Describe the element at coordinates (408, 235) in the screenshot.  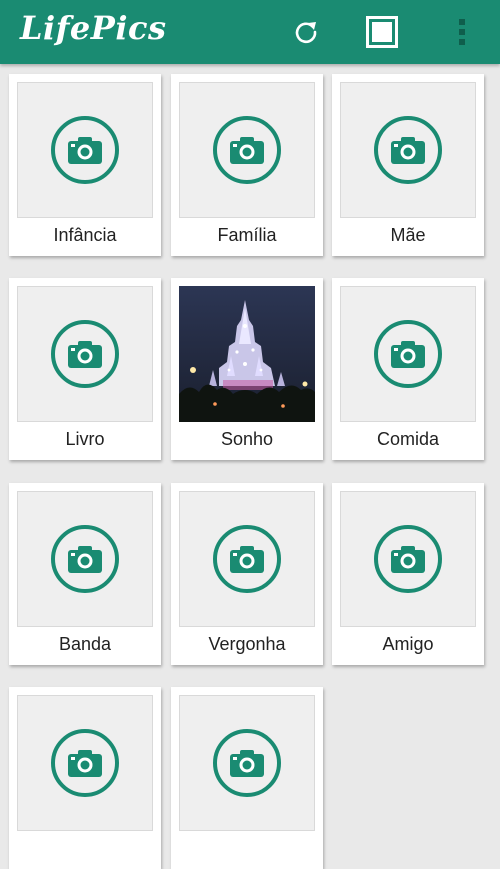
I see `card-label: Mãe` at that location.